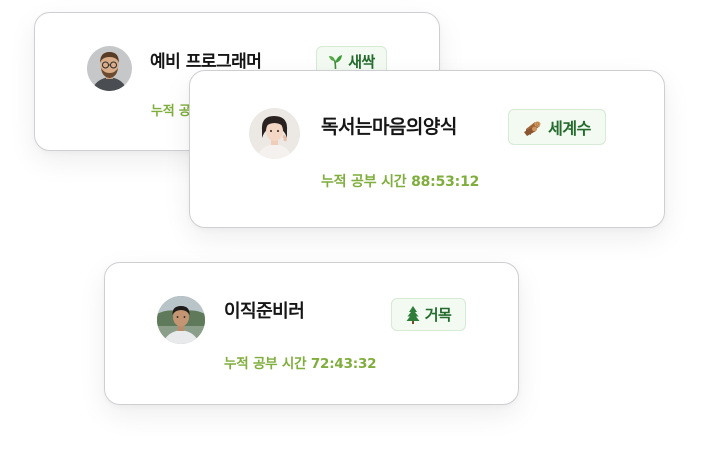 The width and height of the screenshot is (704, 463). I want to click on study-time: 누적 공부 시간 72:43:32, so click(300, 364).